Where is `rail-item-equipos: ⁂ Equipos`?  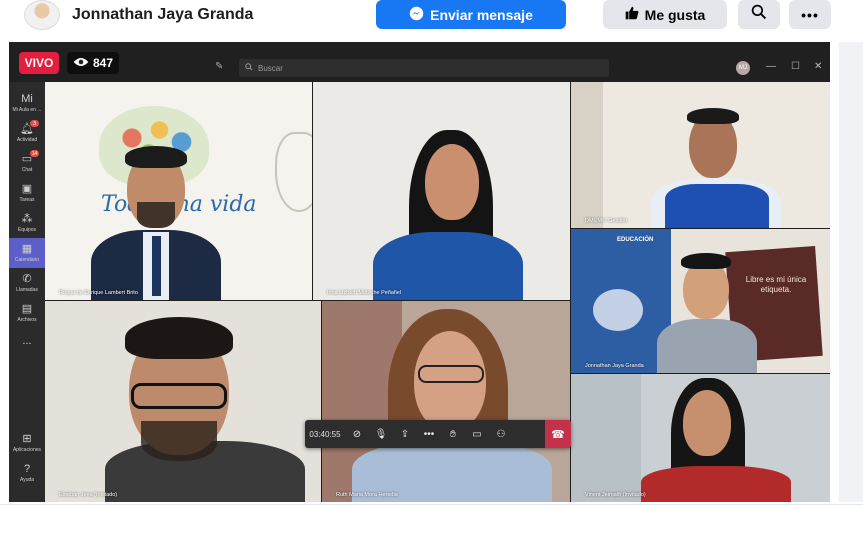 rail-item-equipos: ⁂ Equipos is located at coordinates (27, 223).